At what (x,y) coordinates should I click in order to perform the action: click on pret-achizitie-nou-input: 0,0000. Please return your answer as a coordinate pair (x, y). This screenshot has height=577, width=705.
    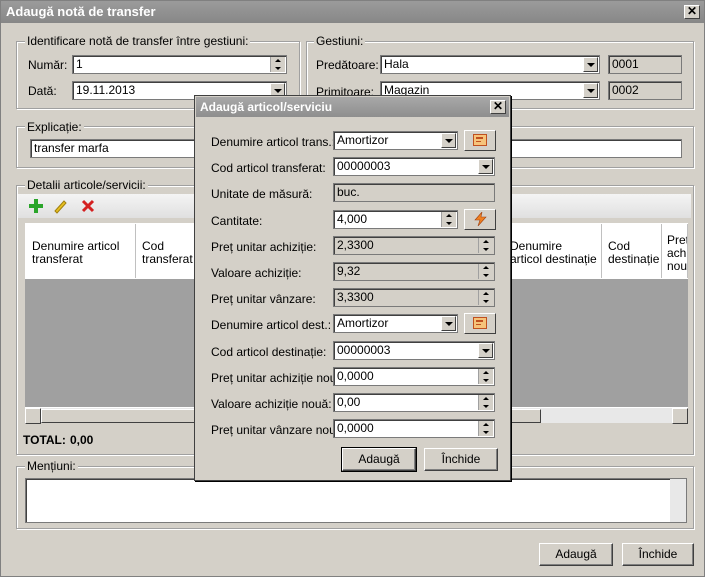
    Looking at the image, I should click on (414, 376).